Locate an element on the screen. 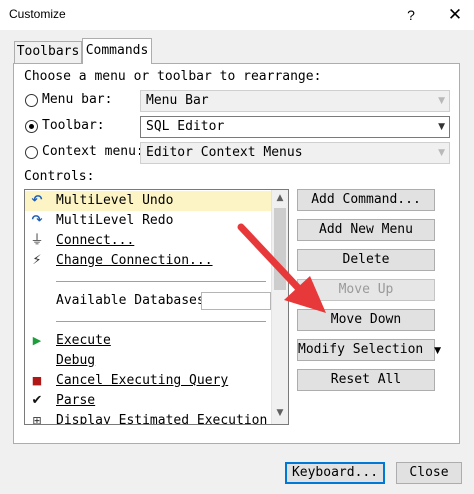 Image resolution: width=474 pixels, height=494 pixels. scrollbar-thumb is located at coordinates (280, 249).